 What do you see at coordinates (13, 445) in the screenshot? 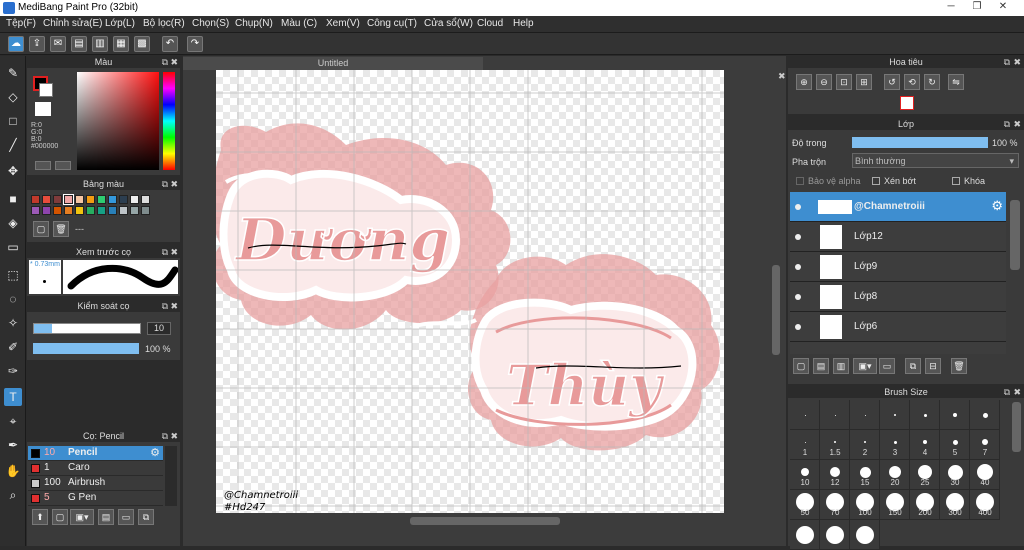
I see `eyedropper-tool-icon: ✒` at bounding box center [13, 445].